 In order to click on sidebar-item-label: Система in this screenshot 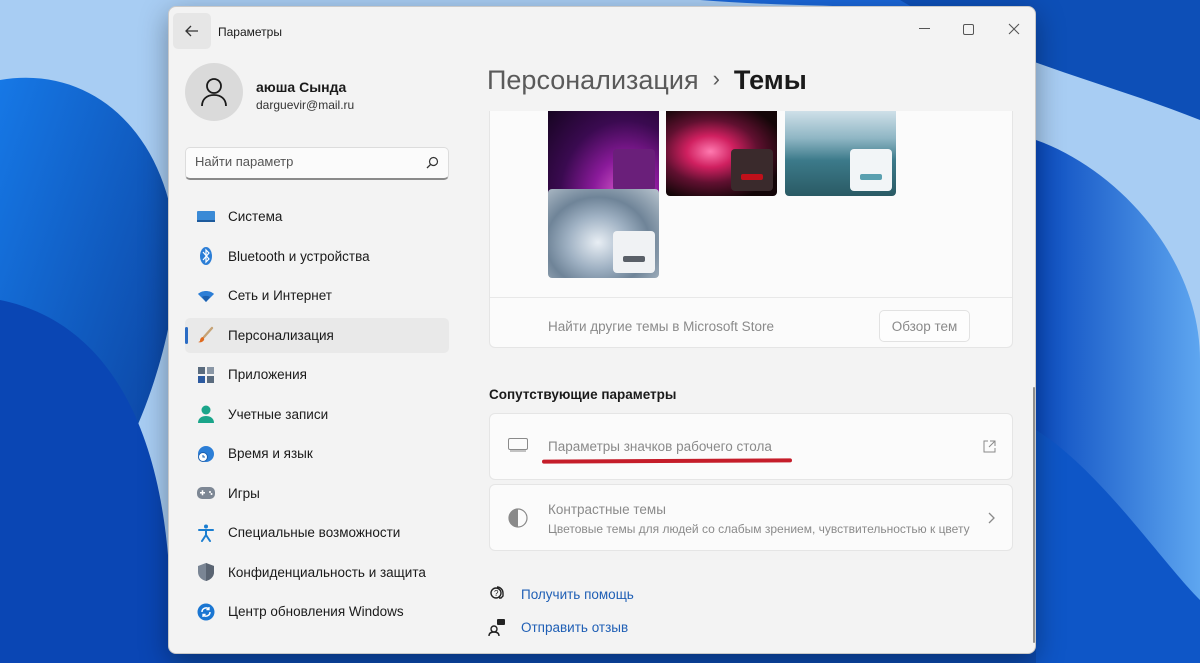, I will do `click(255, 216)`.